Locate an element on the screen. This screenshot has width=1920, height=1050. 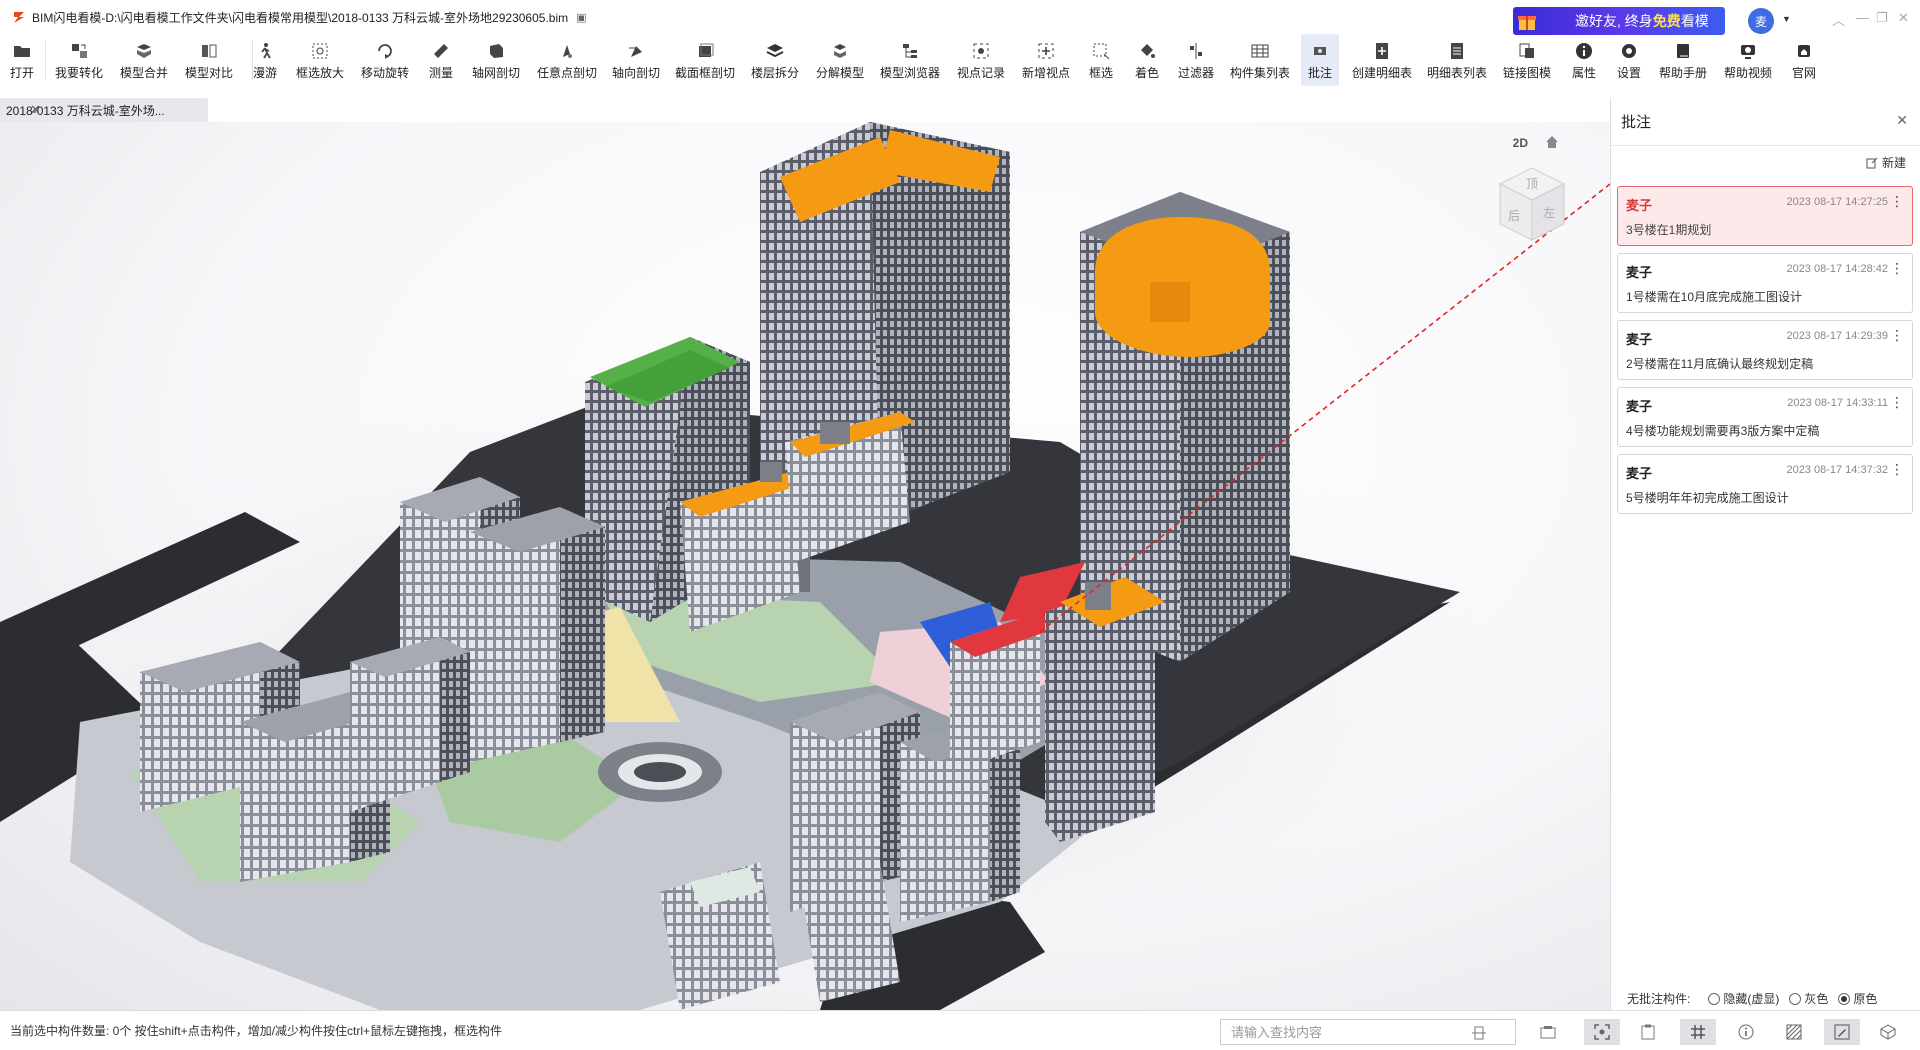
round-plaza-core is located at coordinates (660, 772).